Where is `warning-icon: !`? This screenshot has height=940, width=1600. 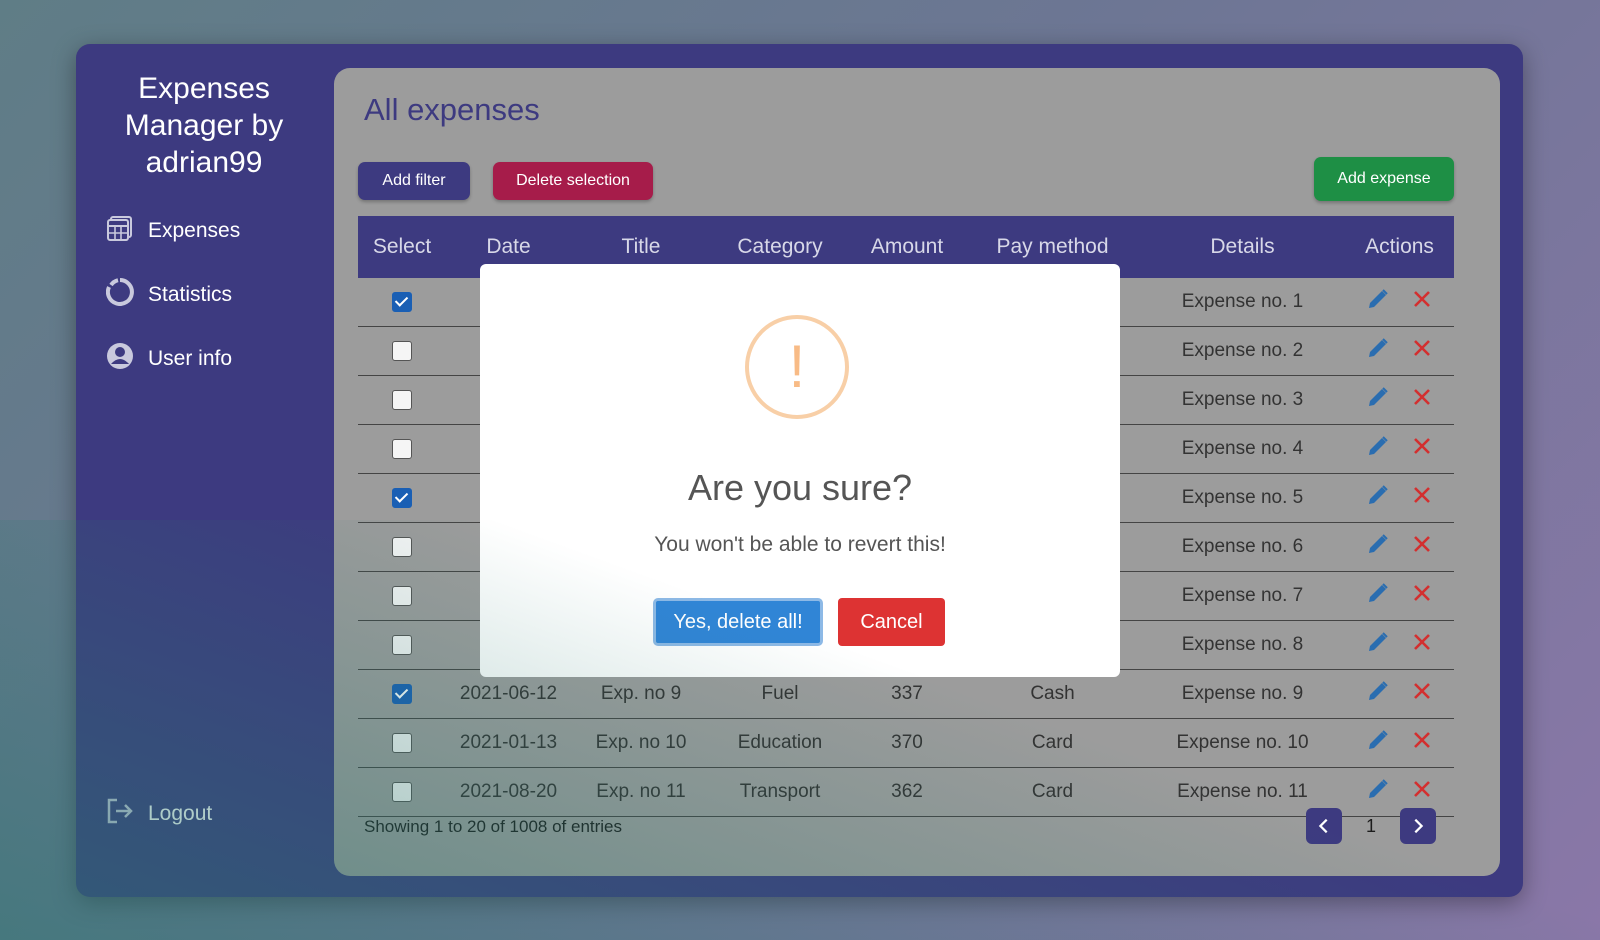 warning-icon: ! is located at coordinates (797, 367).